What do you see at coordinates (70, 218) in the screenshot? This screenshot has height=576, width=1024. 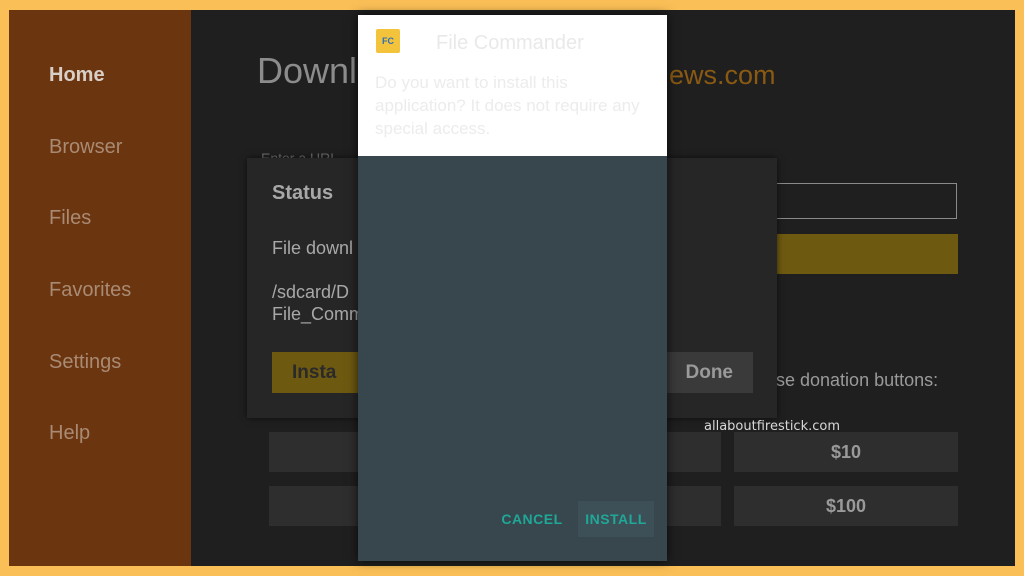 I see `sidebar-item-files: Files` at bounding box center [70, 218].